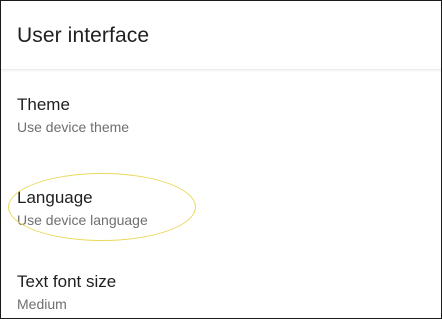  Describe the element at coordinates (82, 220) in the screenshot. I see `setting-value: Use device language` at that location.